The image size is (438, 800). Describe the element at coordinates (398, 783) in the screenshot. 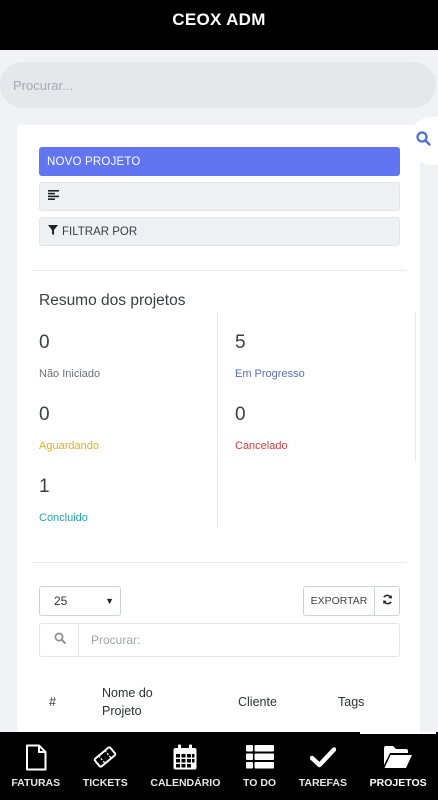

I see `nav-label: PROJETOS` at that location.